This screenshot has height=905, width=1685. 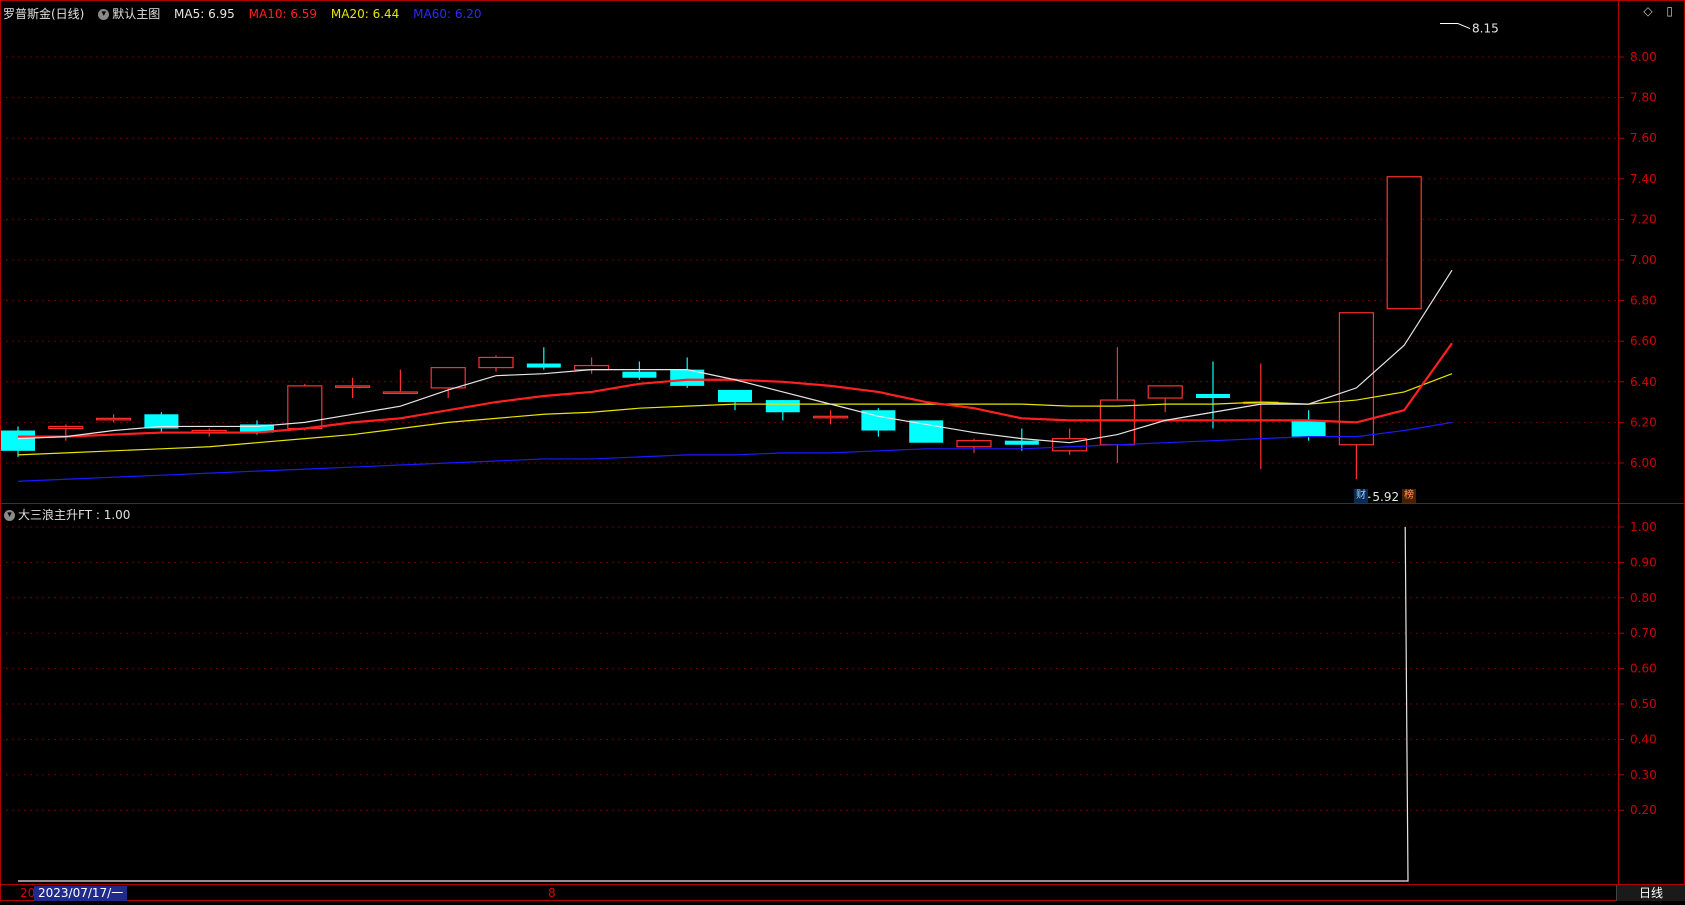 What do you see at coordinates (283, 14) in the screenshot?
I see `ma10-label: MA10: 6.59` at bounding box center [283, 14].